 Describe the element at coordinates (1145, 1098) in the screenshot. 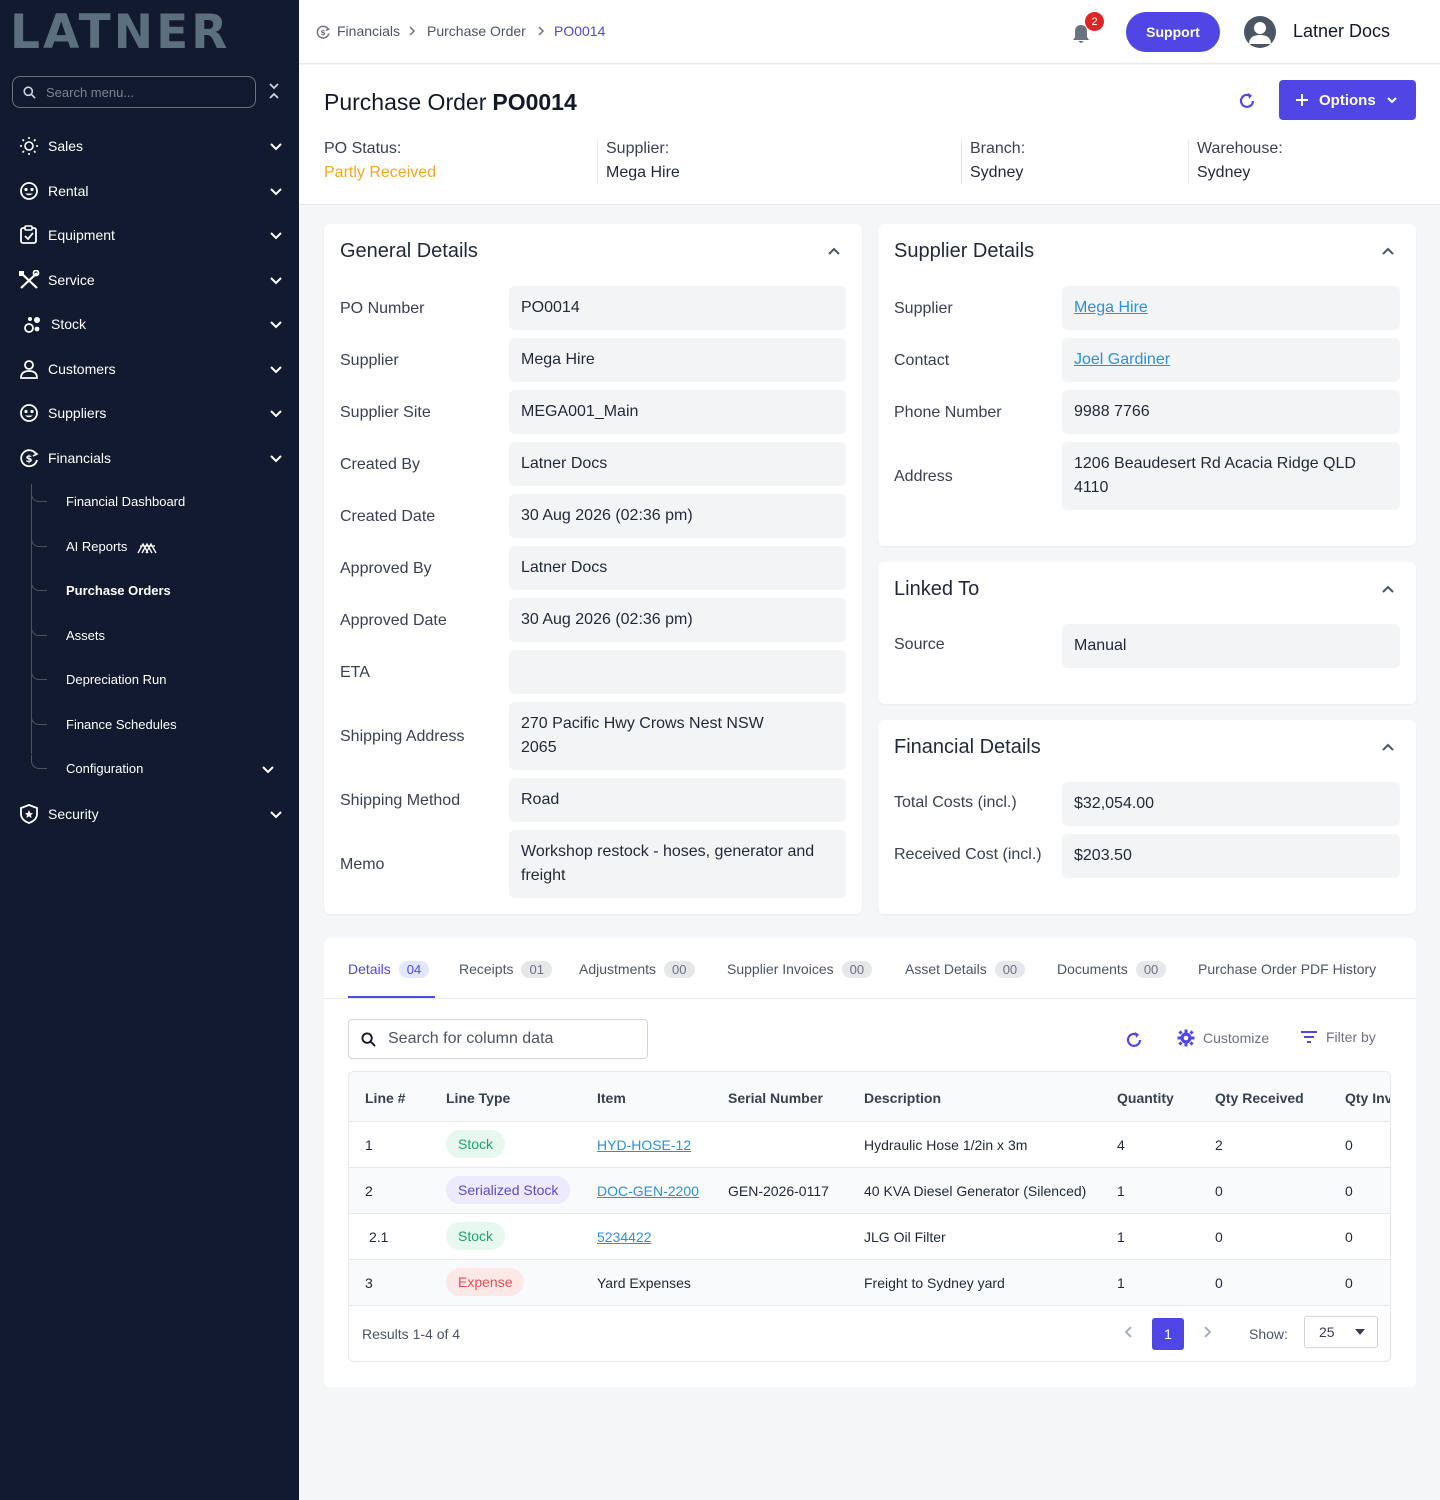

I see `column-header: Quantity` at that location.